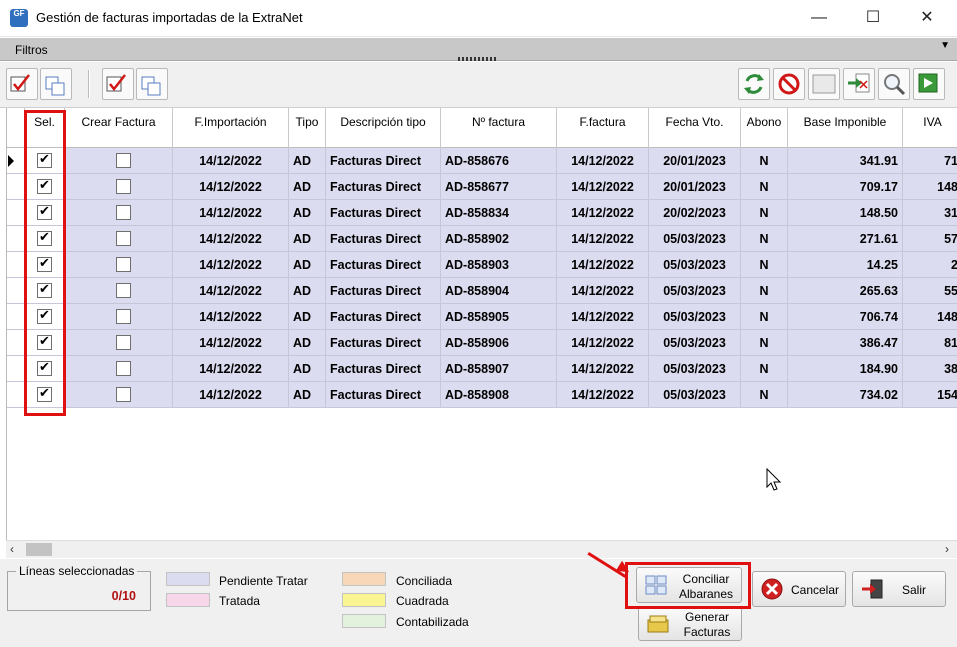  I want to click on maximize-button: ☐, so click(873, 18).